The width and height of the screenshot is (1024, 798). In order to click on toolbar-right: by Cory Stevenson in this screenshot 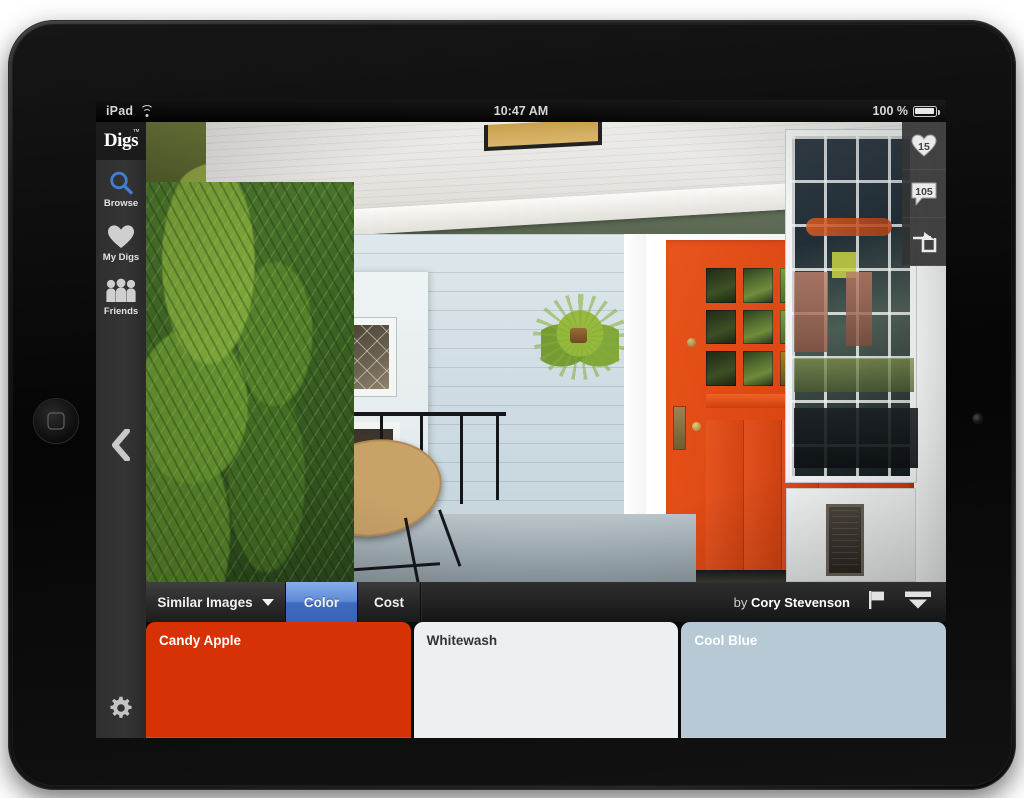, I will do `click(840, 602)`.